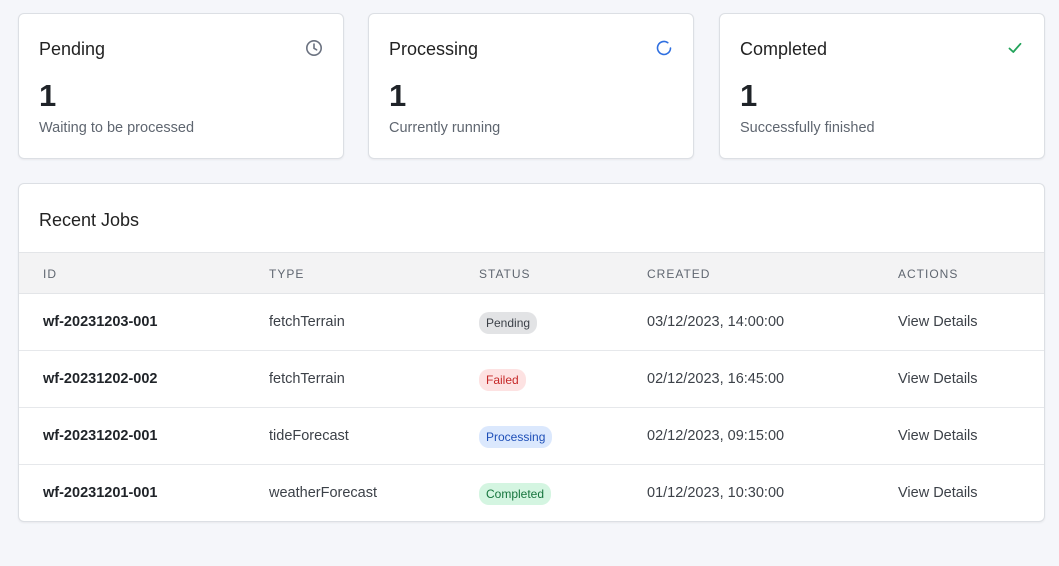 This screenshot has height=566, width=1059. Describe the element at coordinates (807, 128) in the screenshot. I see `card-subtitle: Successfully finished` at that location.